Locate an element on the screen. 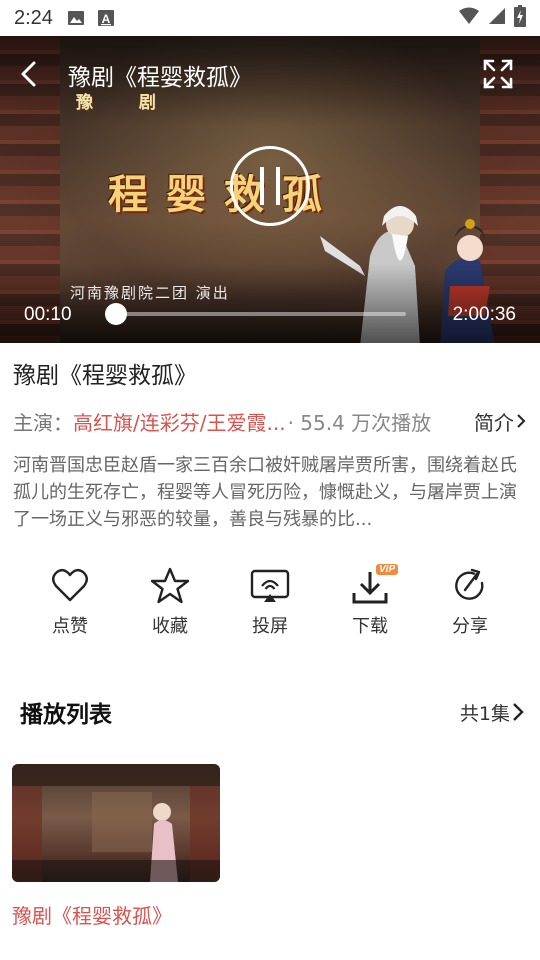  intro-label: 简介 is located at coordinates (494, 422).